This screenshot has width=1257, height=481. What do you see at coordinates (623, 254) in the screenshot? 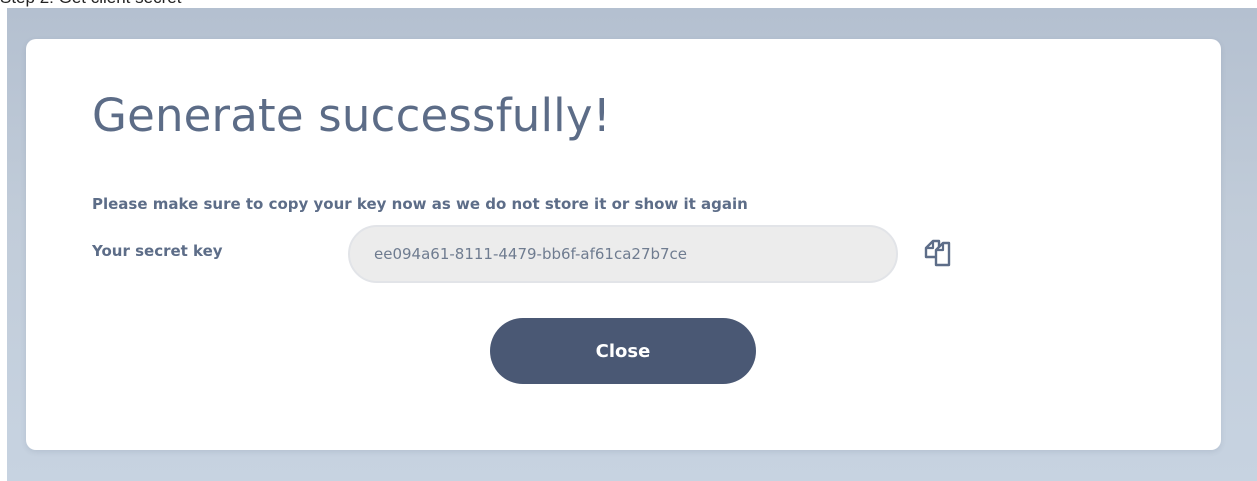
I see `secret-key-field` at bounding box center [623, 254].